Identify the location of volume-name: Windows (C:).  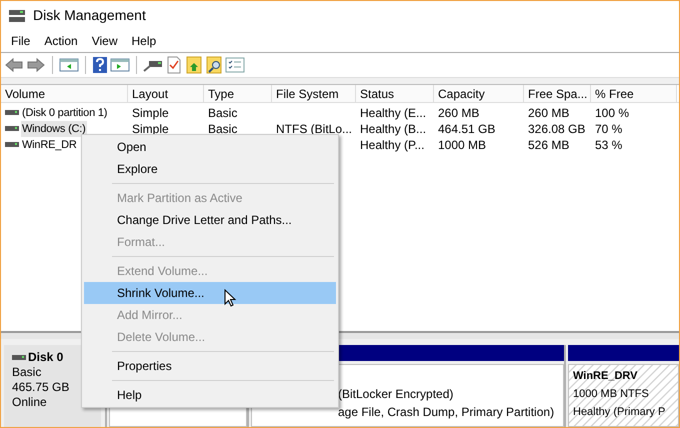
(54, 129).